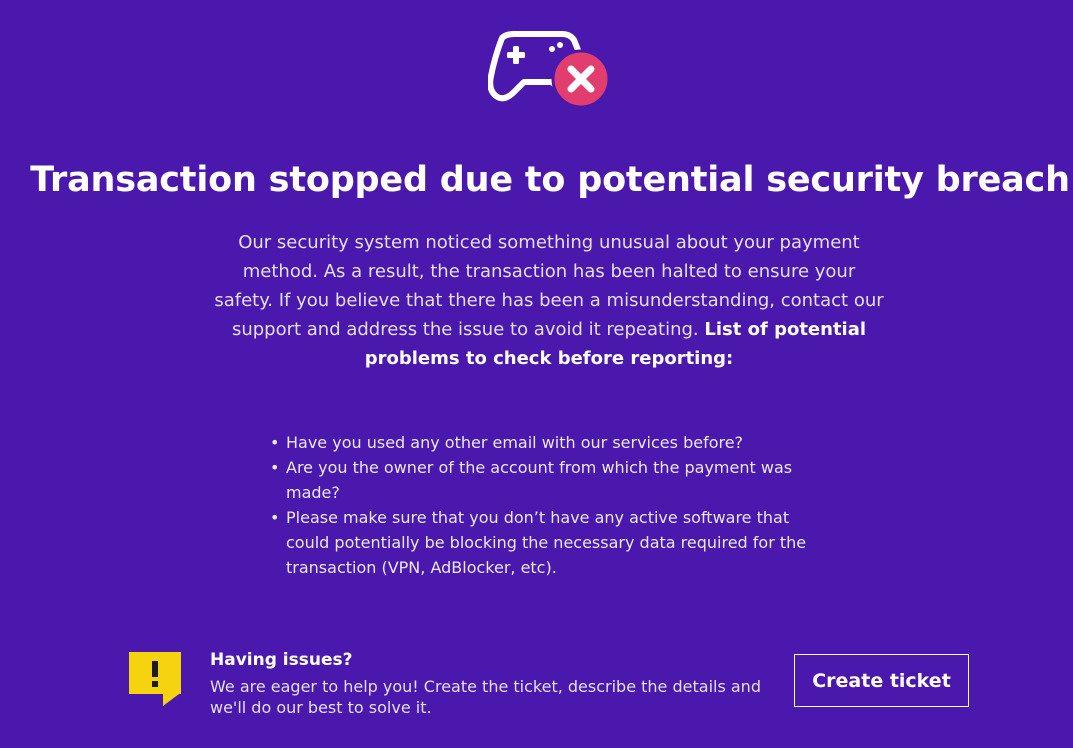  I want to click on gamepad-error-icon, so click(549, 70).